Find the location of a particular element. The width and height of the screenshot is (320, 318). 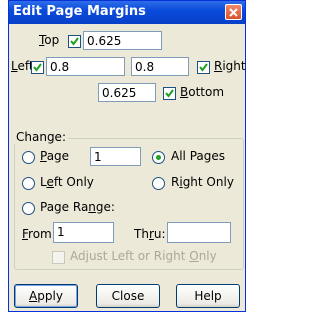

left-checkbox is located at coordinates (37, 67).